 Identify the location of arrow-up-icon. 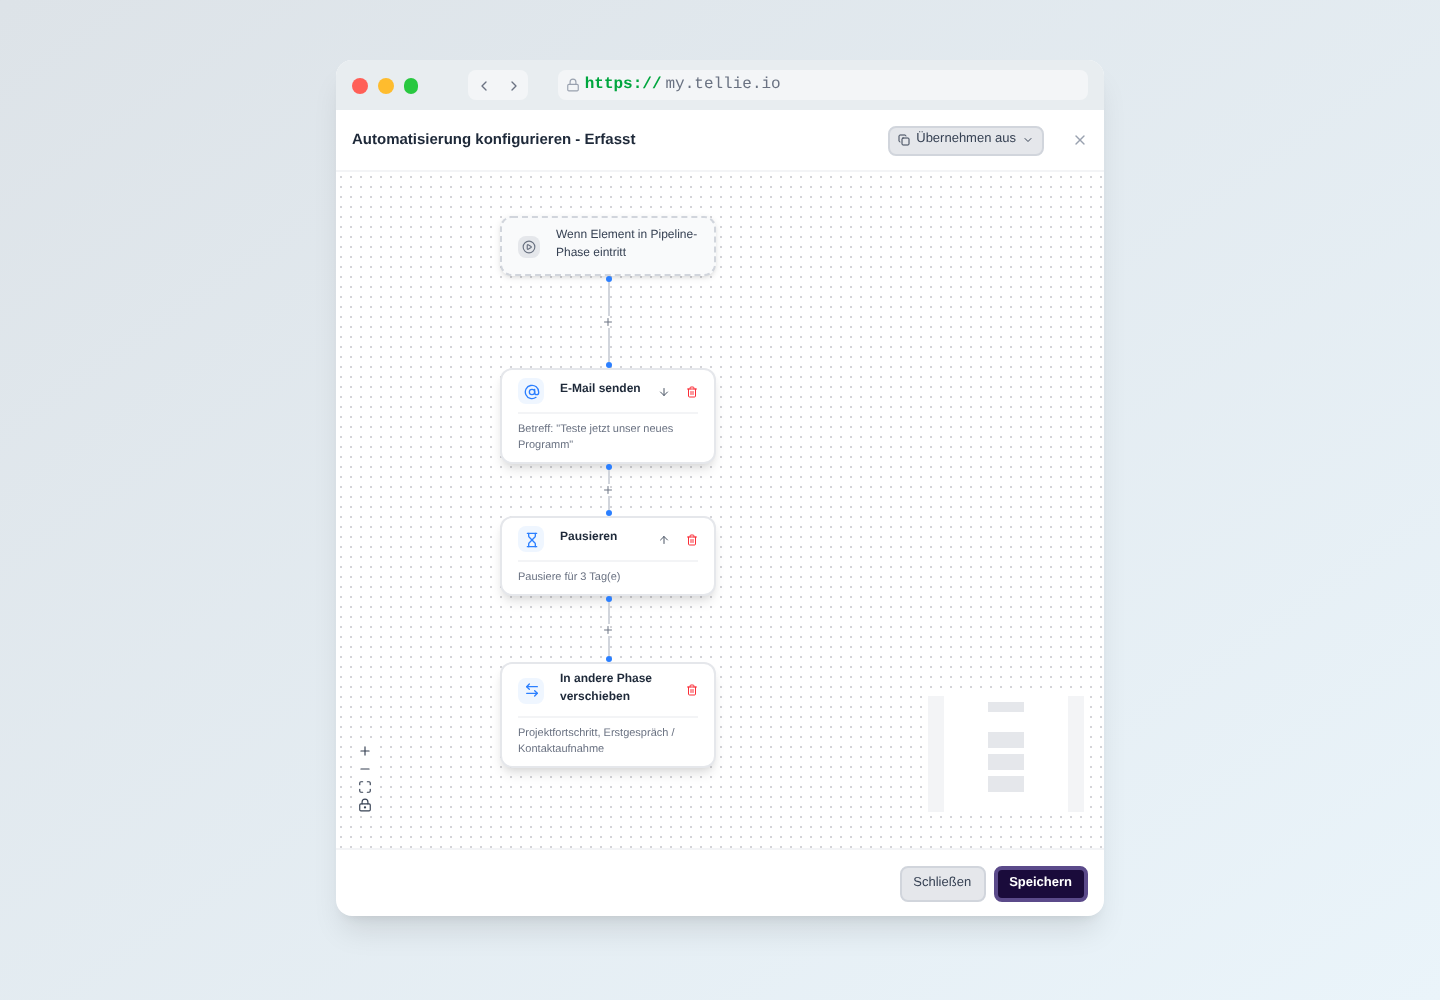
(664, 539).